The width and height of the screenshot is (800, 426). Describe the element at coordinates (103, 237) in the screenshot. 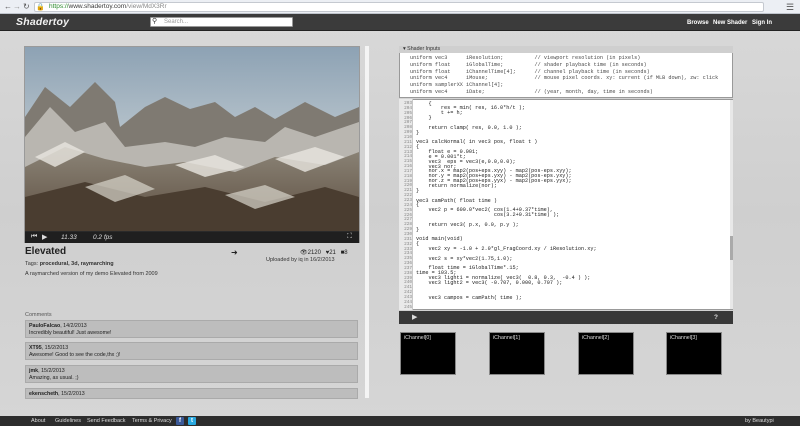

I see `fps-counter: 0.2 fps` at that location.